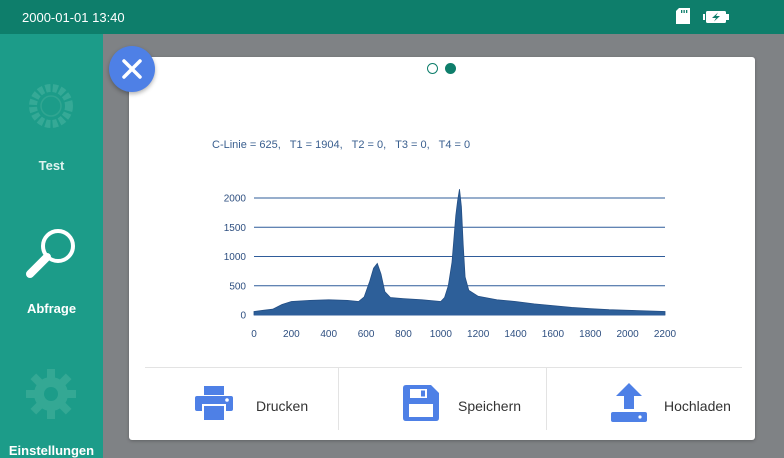 The image size is (784, 458). What do you see at coordinates (291, 334) in the screenshot?
I see `x-tick-label: 200` at bounding box center [291, 334].